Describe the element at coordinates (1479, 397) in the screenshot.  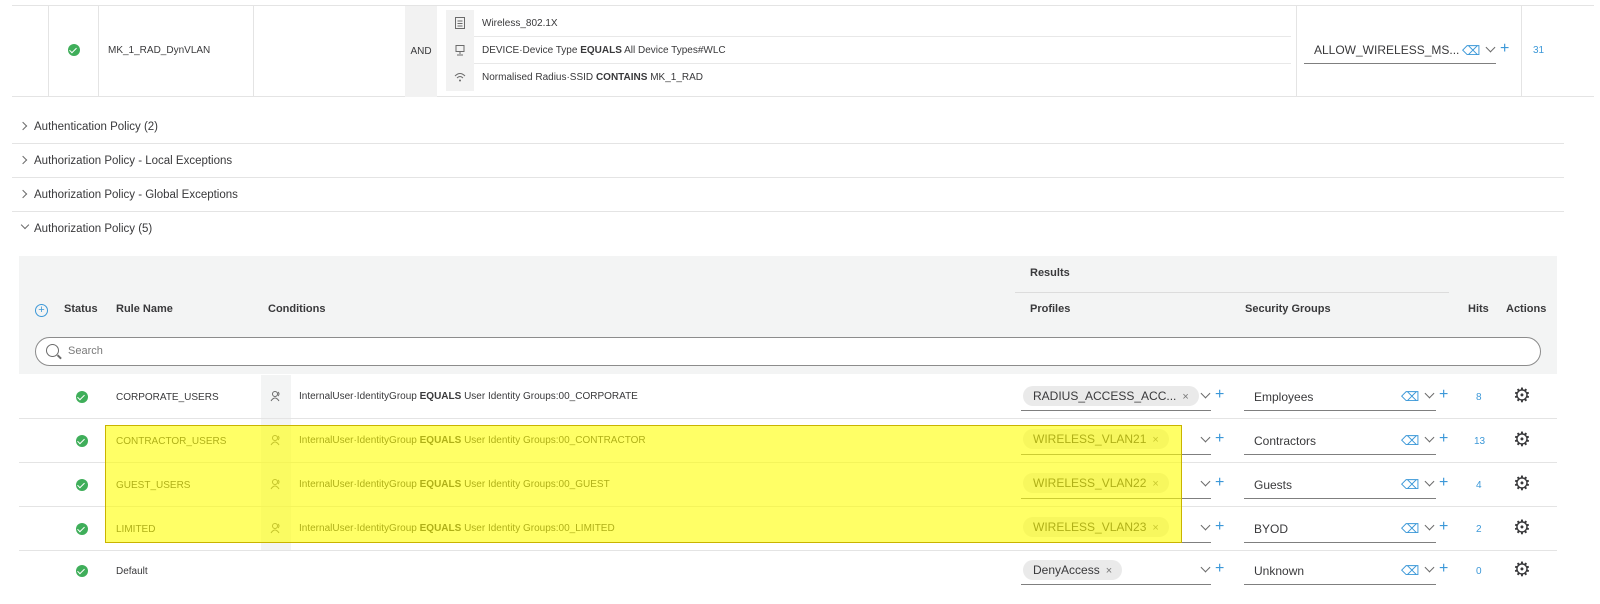
I see `hits-count: 8` at that location.